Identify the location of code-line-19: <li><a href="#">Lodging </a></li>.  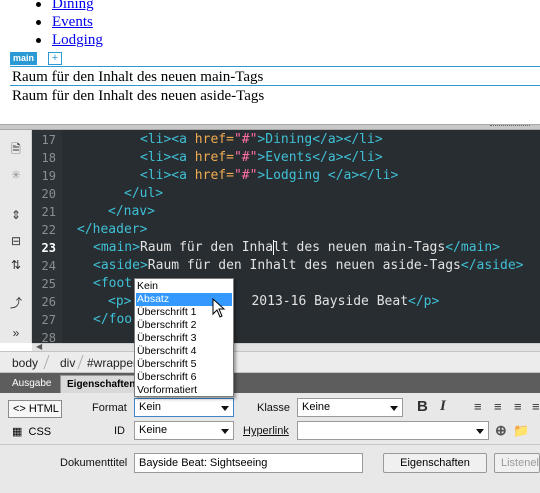
(269, 176).